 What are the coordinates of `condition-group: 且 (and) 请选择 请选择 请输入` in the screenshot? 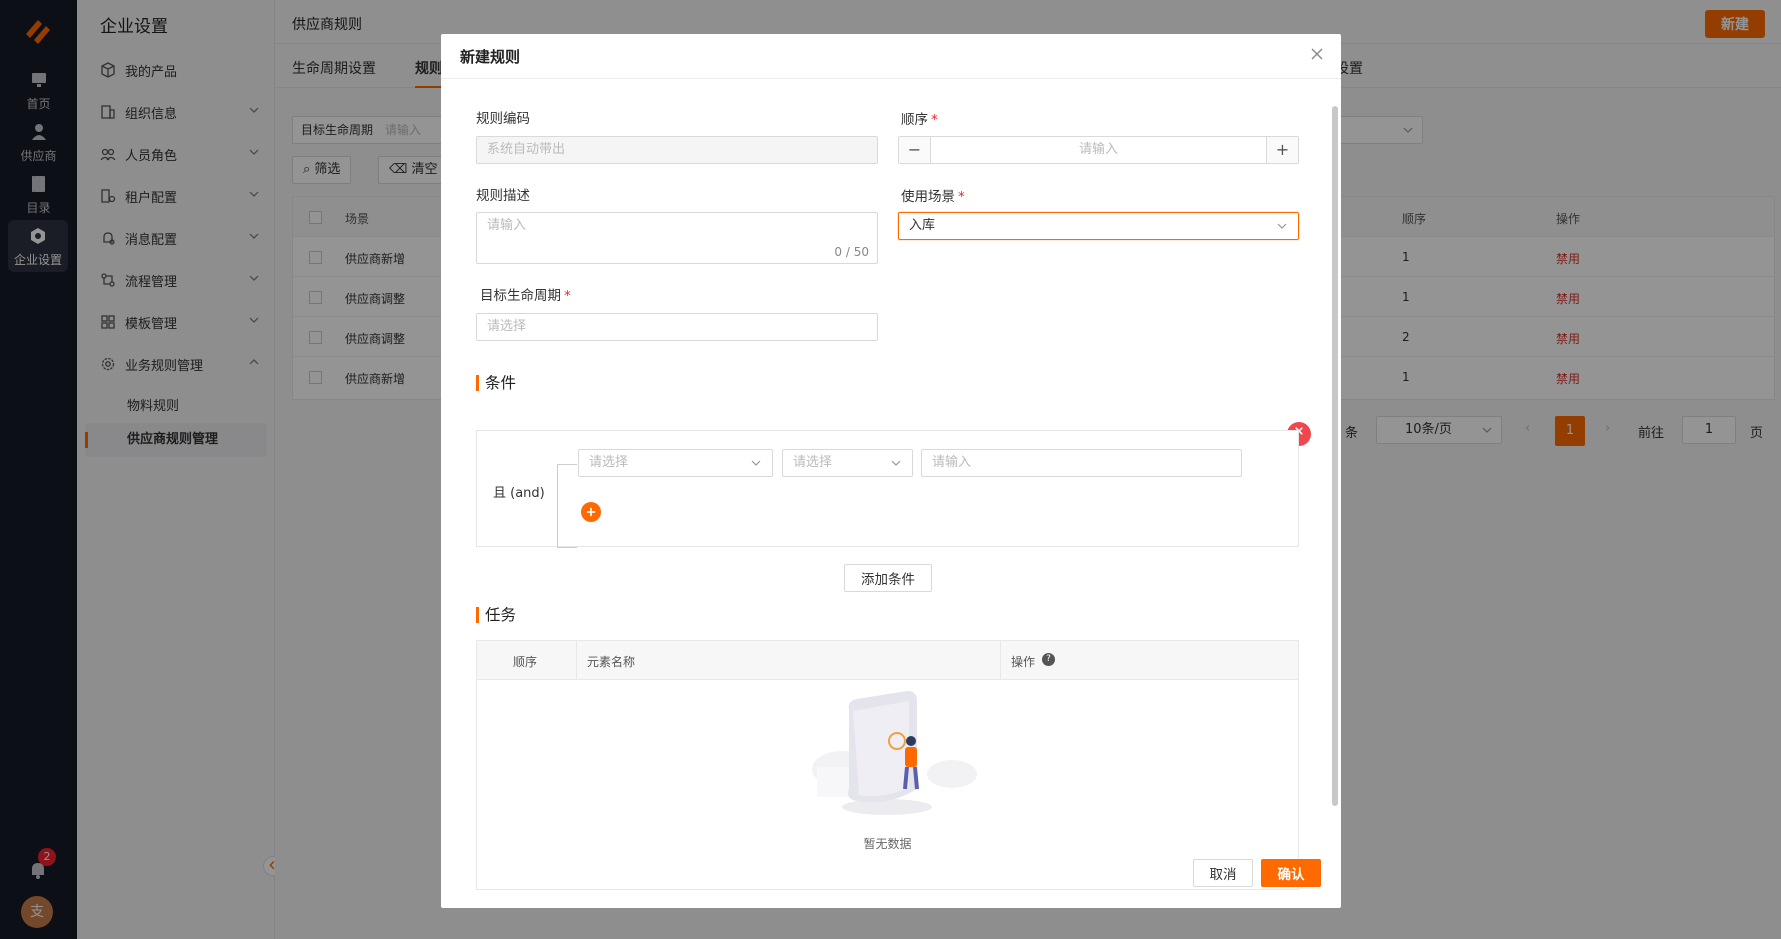 It's located at (887, 489).